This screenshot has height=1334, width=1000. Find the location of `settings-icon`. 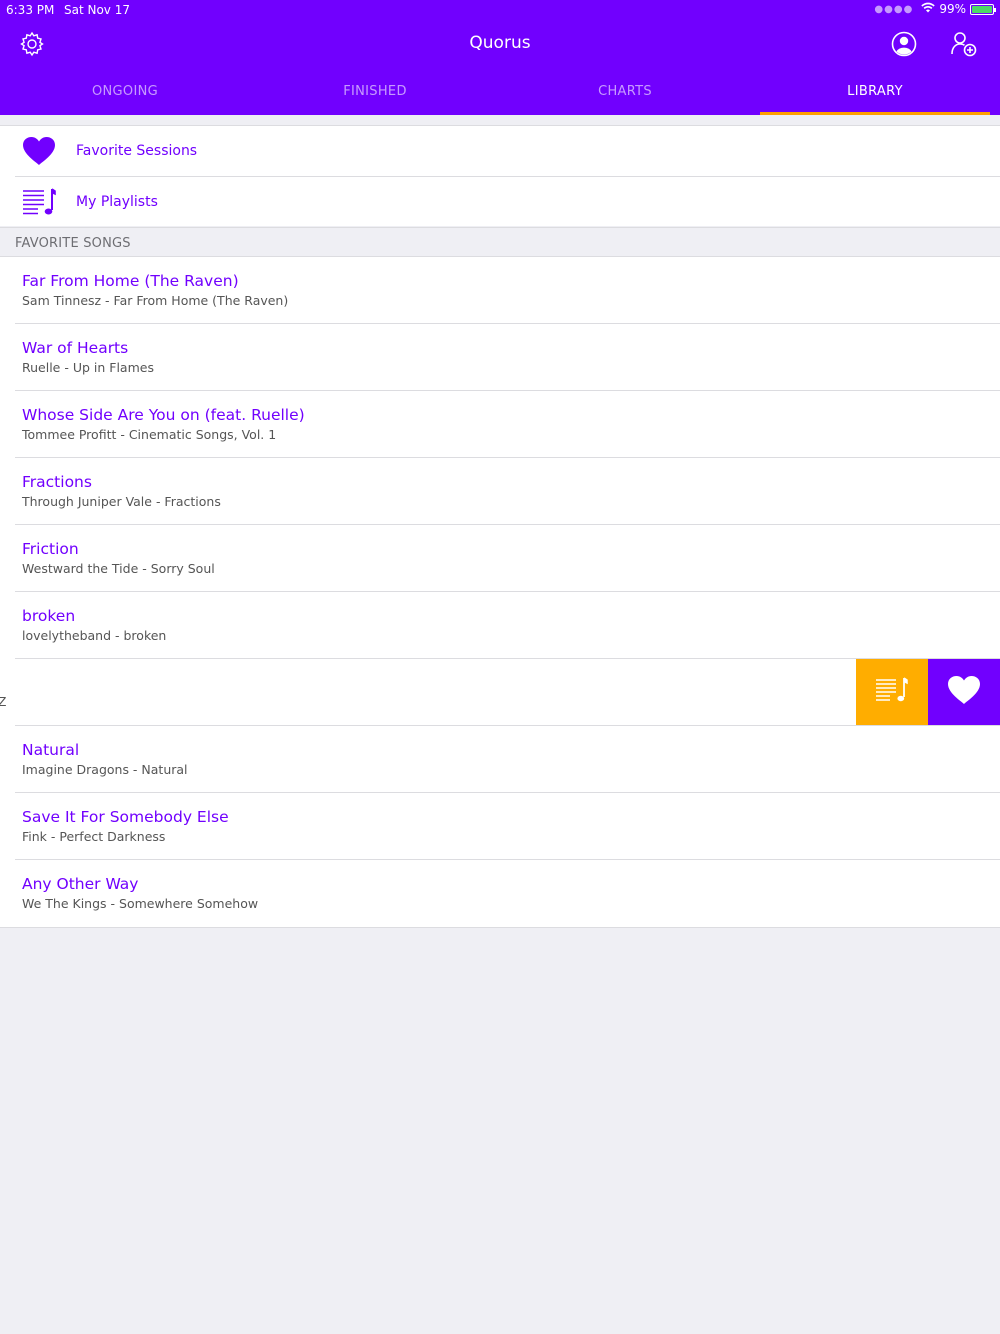

settings-icon is located at coordinates (32, 44).